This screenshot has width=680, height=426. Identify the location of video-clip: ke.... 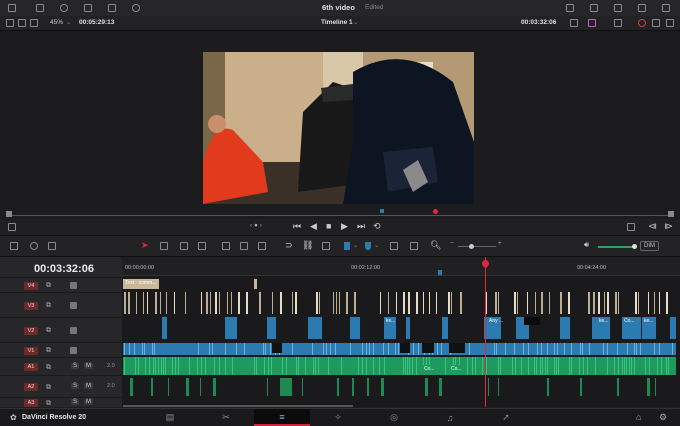
(390, 328).